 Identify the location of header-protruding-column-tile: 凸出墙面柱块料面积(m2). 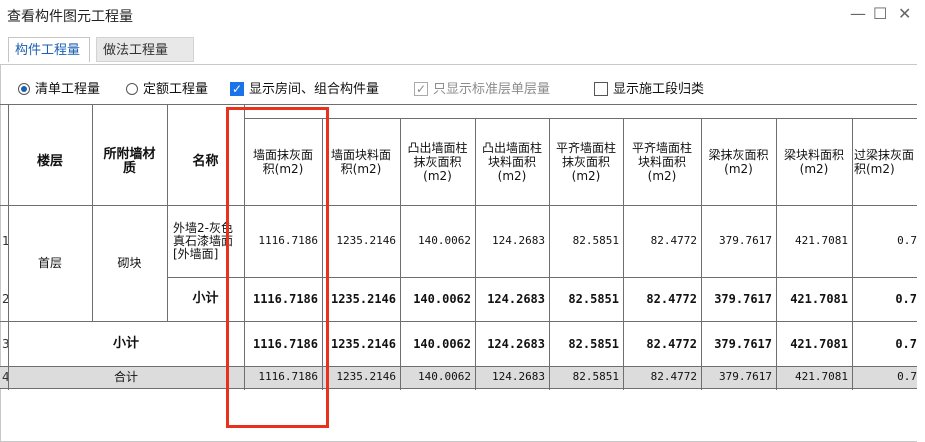
(512, 161).